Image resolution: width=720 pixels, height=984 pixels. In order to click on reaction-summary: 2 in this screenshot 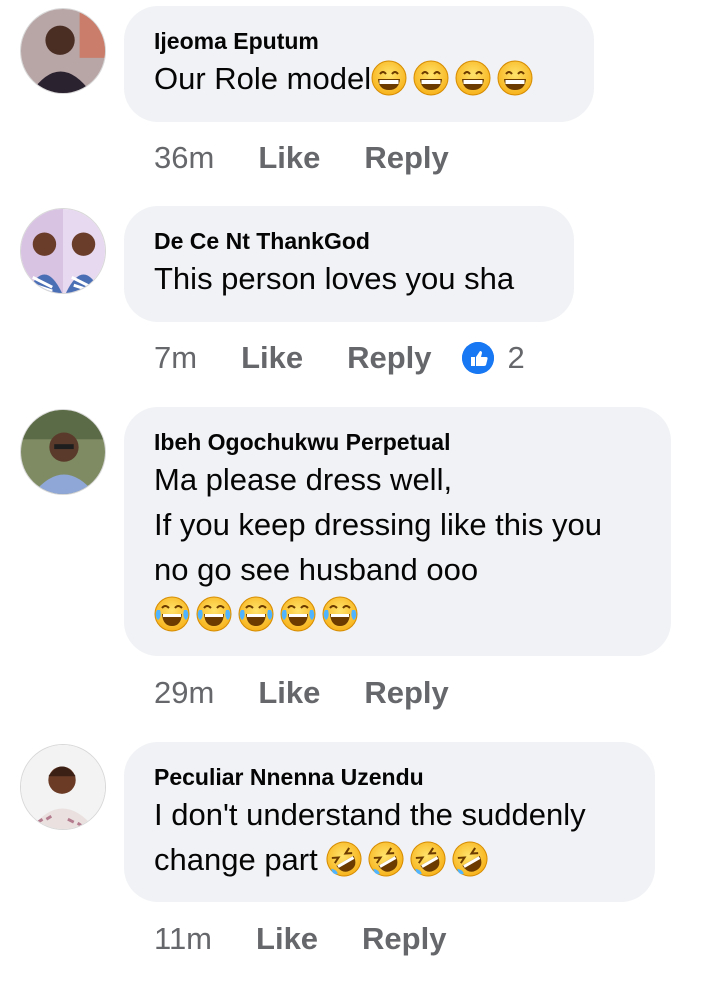, I will do `click(493, 358)`.